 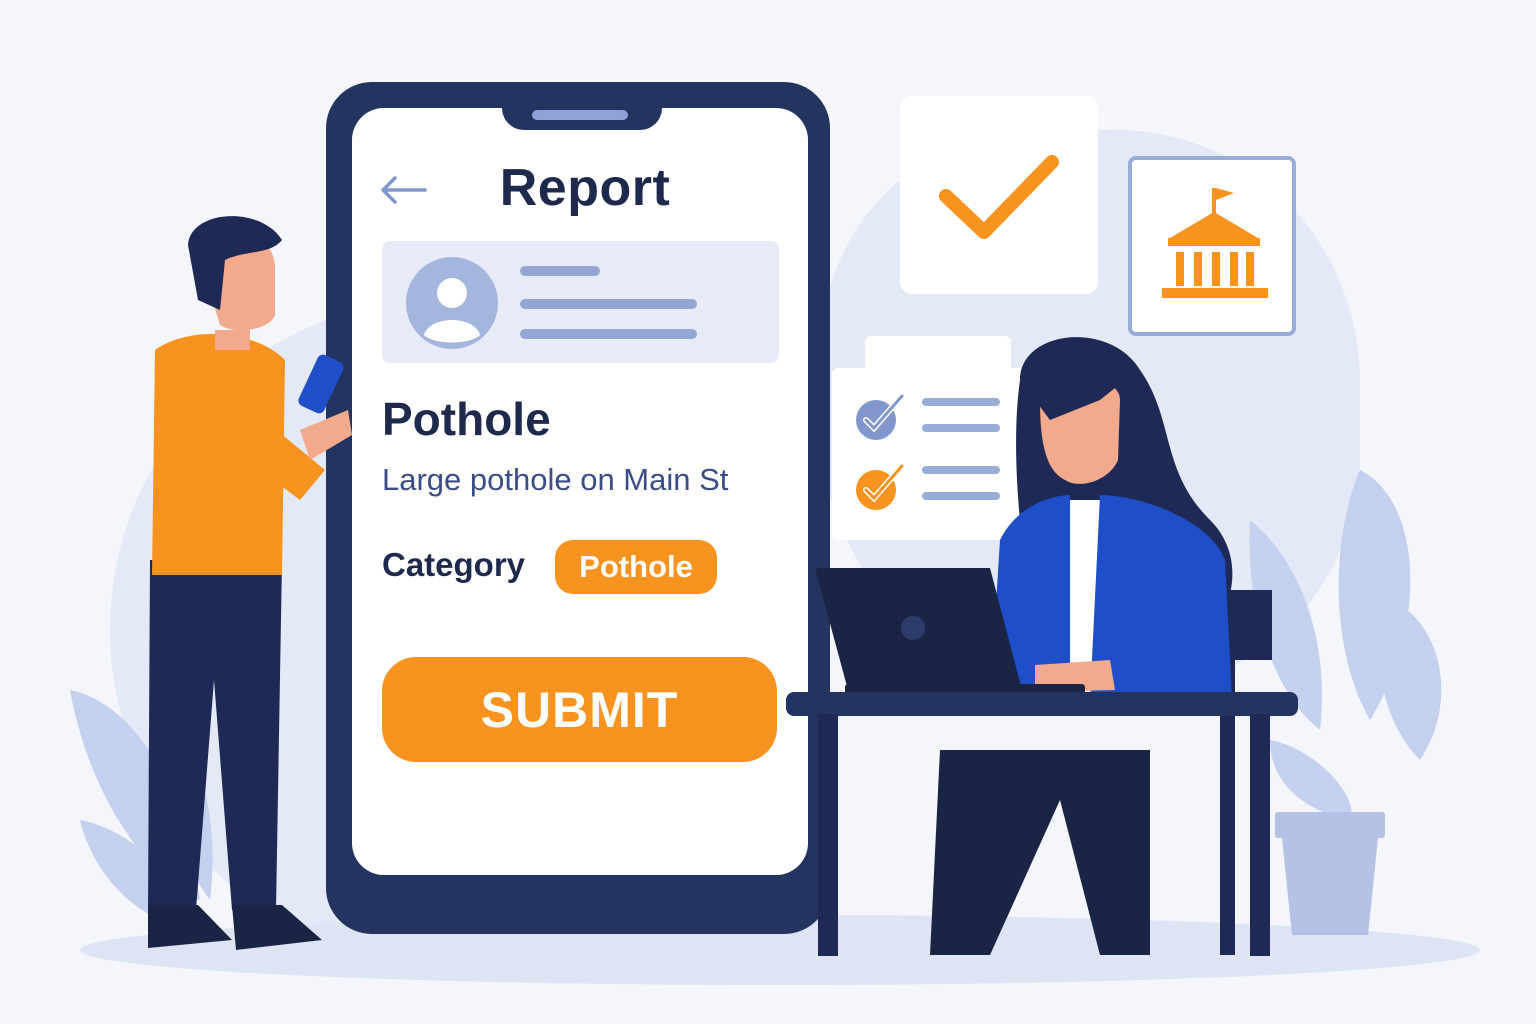 What do you see at coordinates (250, 583) in the screenshot?
I see `man-figure` at bounding box center [250, 583].